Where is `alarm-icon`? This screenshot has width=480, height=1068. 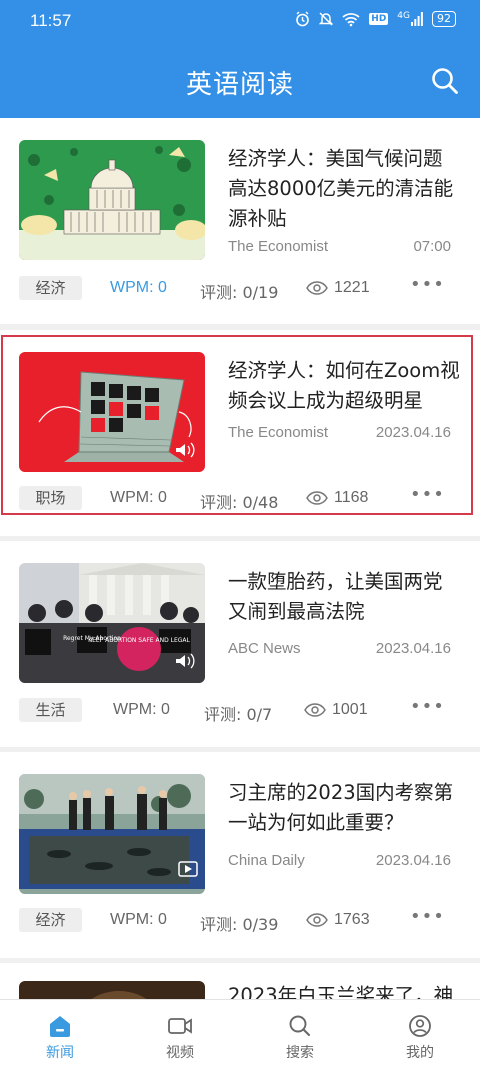
alarm-icon is located at coordinates (303, 19).